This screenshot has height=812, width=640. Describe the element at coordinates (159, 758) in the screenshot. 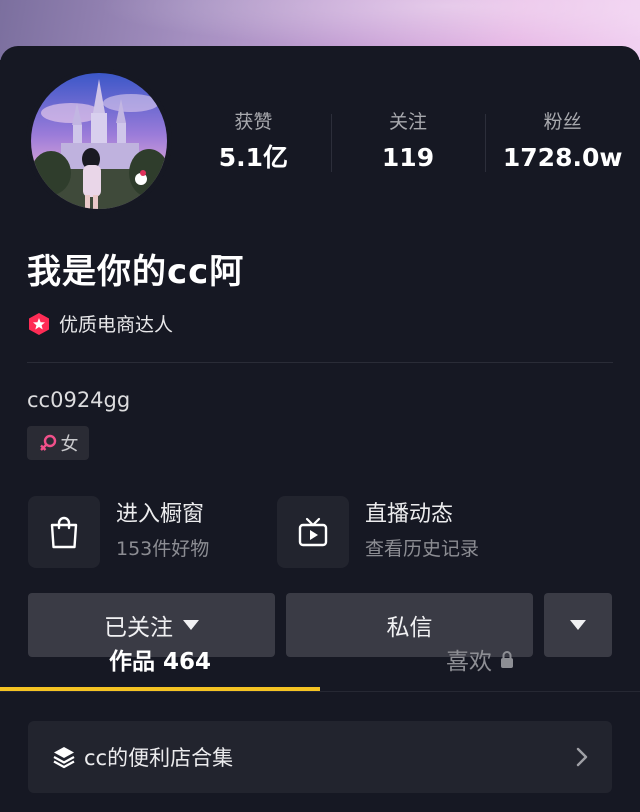

I see `collection-label: cc的便利店合集` at that location.